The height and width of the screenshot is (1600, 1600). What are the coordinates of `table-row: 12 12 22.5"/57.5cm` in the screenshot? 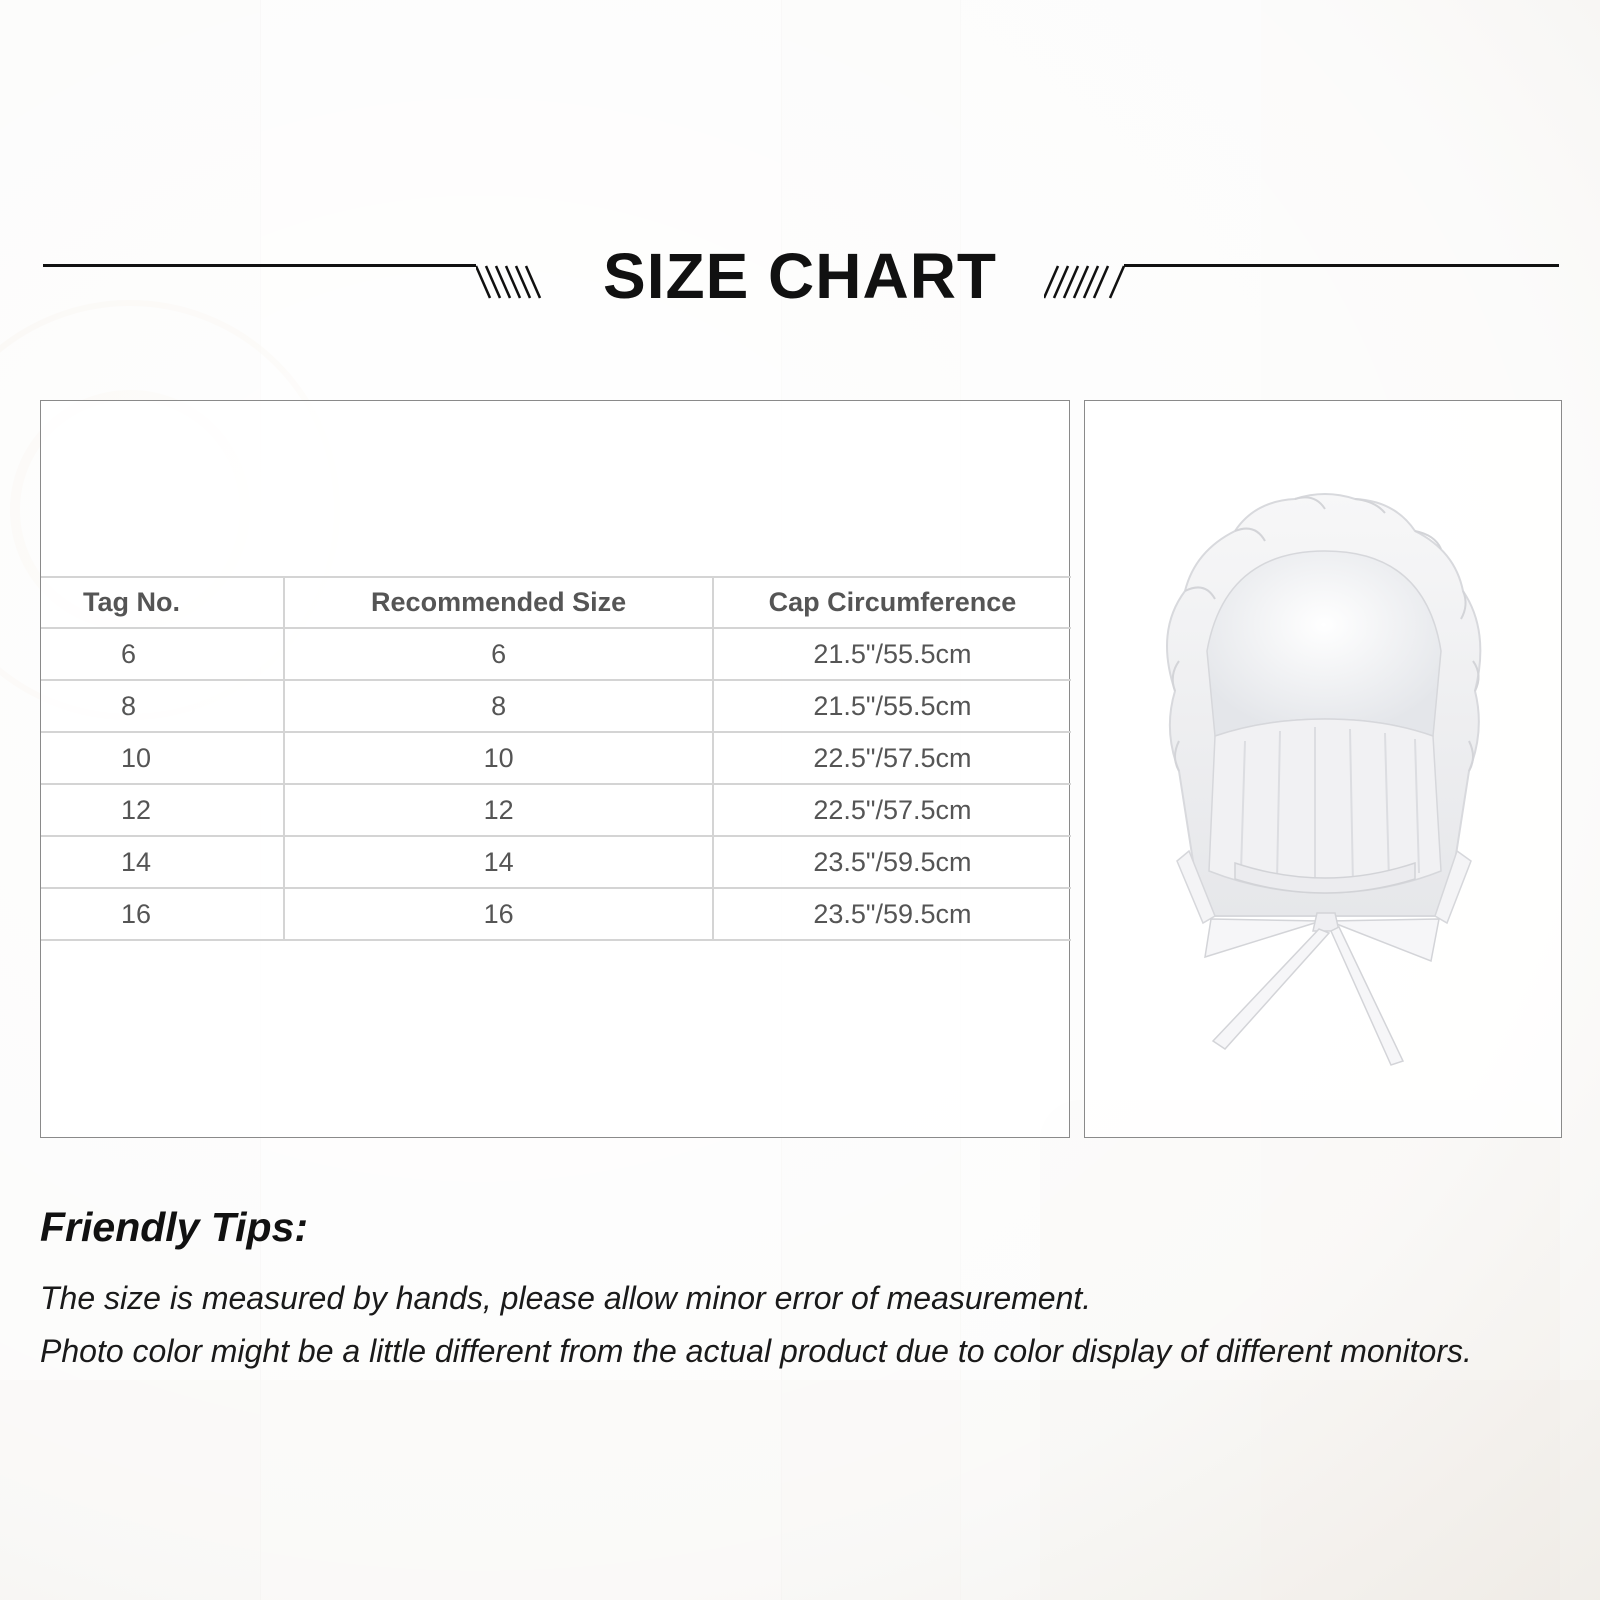 It's located at (556, 810).